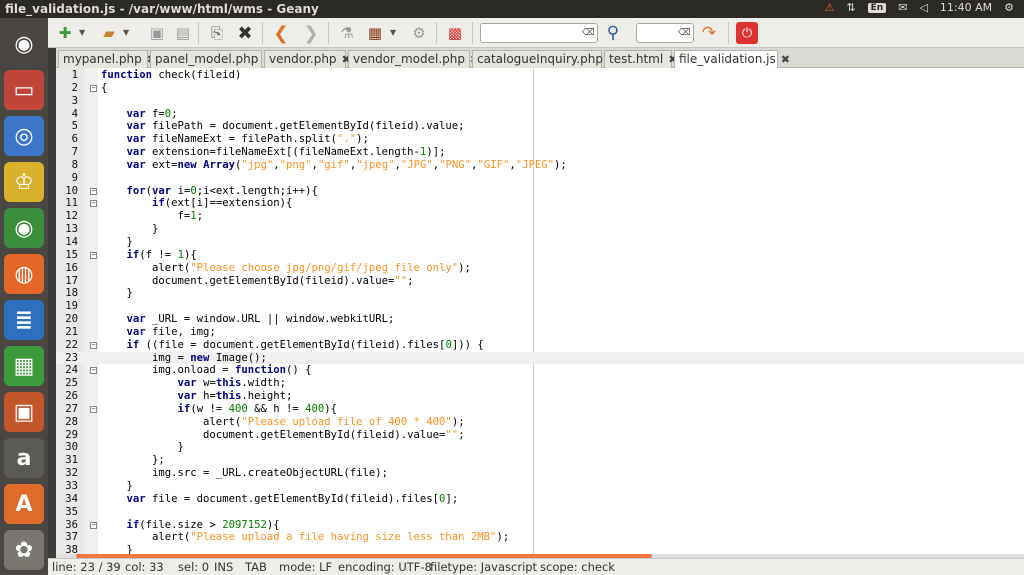 This screenshot has height=575, width=1024. I want to click on firefox-icon: ◍, so click(24, 274).